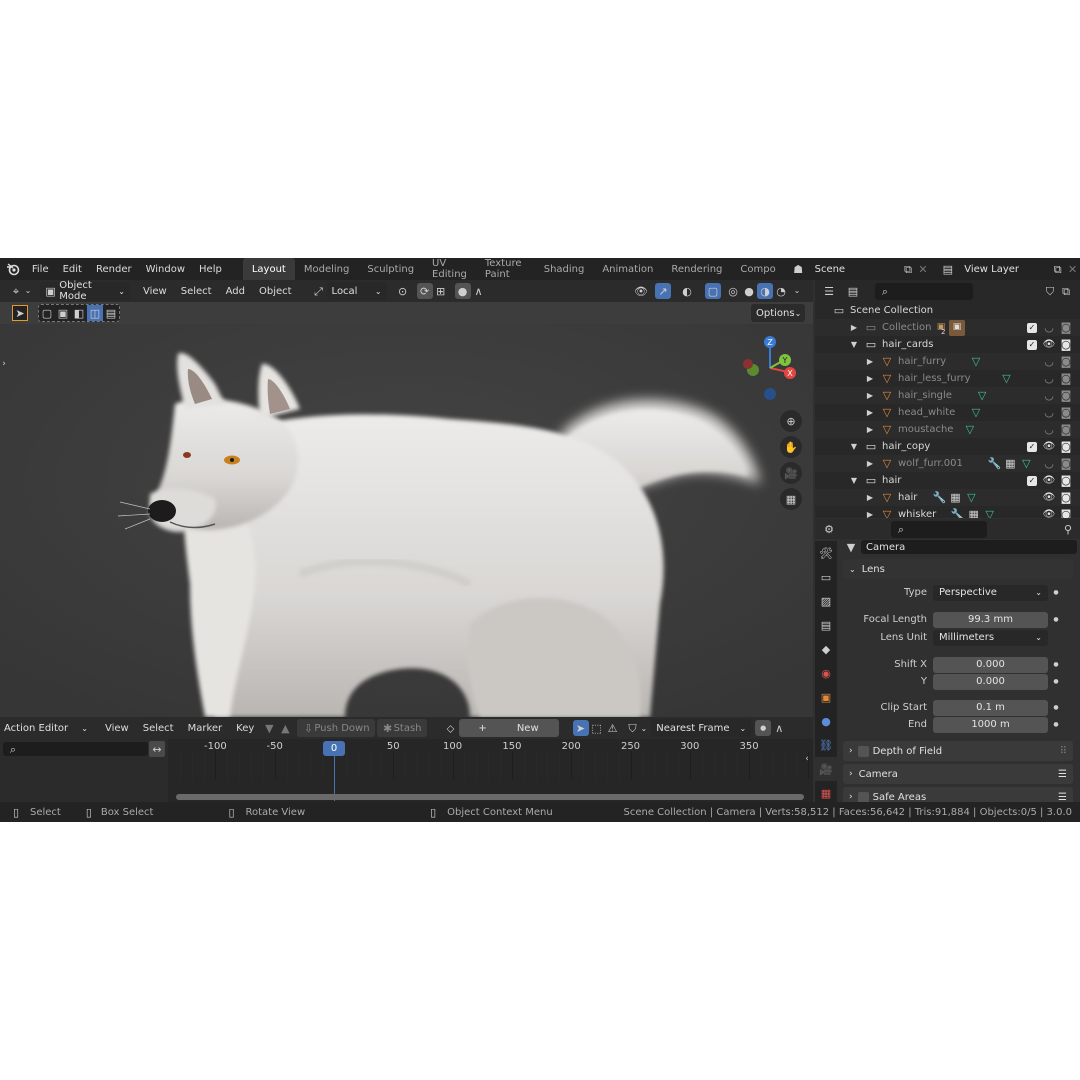 The height and width of the screenshot is (1080, 1080). What do you see at coordinates (210, 269) in the screenshot?
I see `menu-help: Help` at bounding box center [210, 269].